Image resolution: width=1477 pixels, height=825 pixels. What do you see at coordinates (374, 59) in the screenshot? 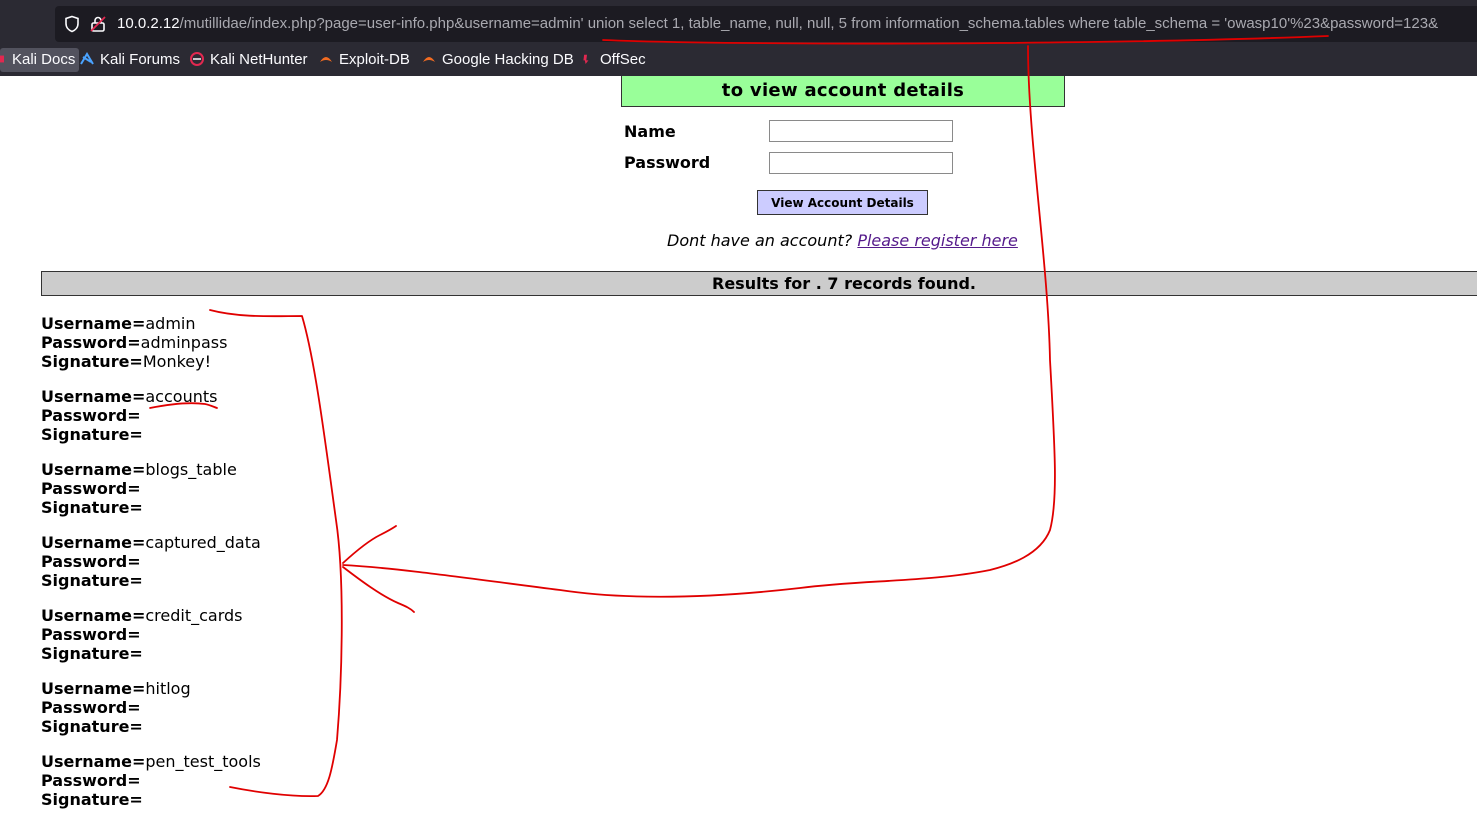
I see `bookmark-label: Exploit-DB` at bounding box center [374, 59].